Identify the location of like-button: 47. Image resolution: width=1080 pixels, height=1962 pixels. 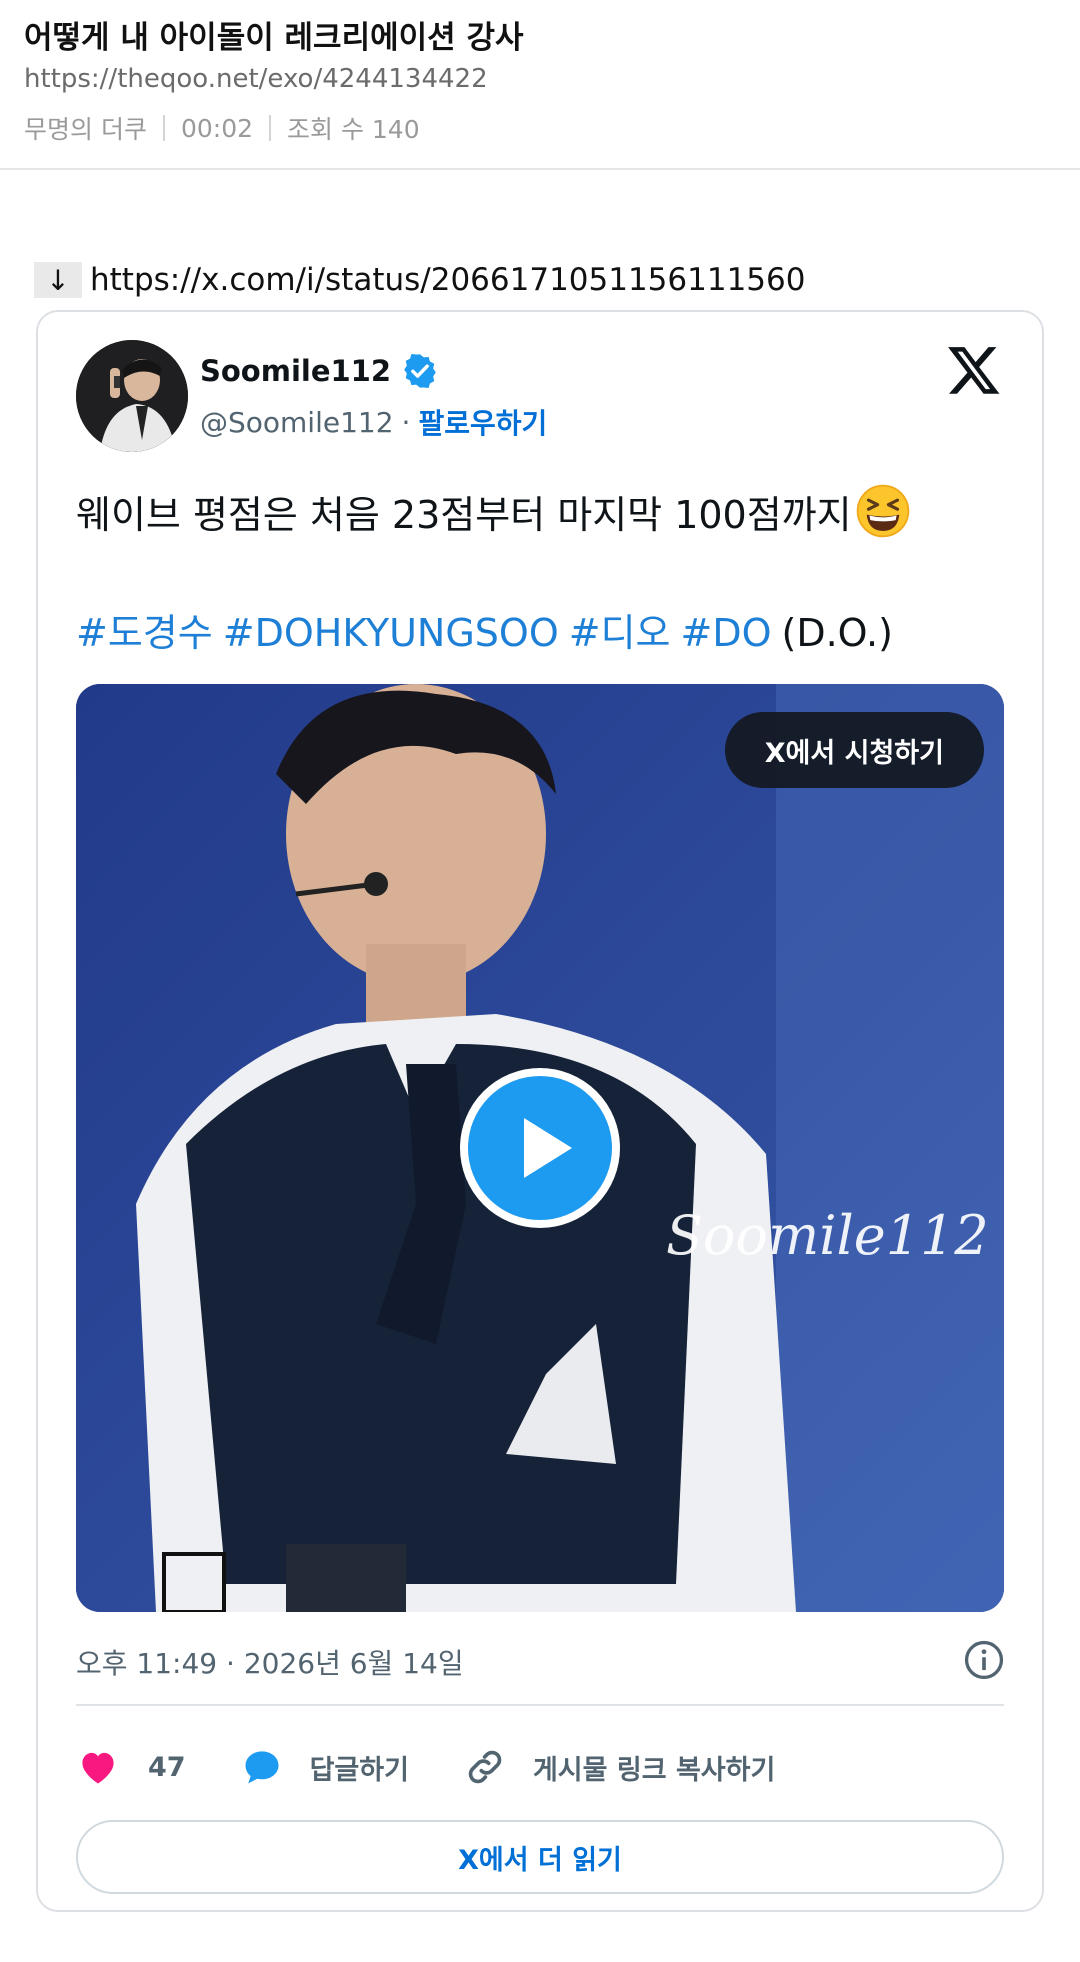
(131, 1767).